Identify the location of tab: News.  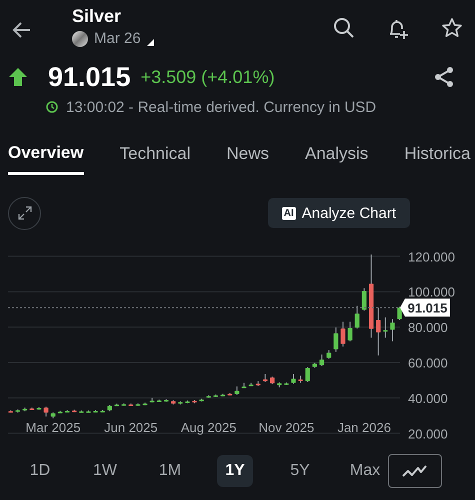
(247, 154).